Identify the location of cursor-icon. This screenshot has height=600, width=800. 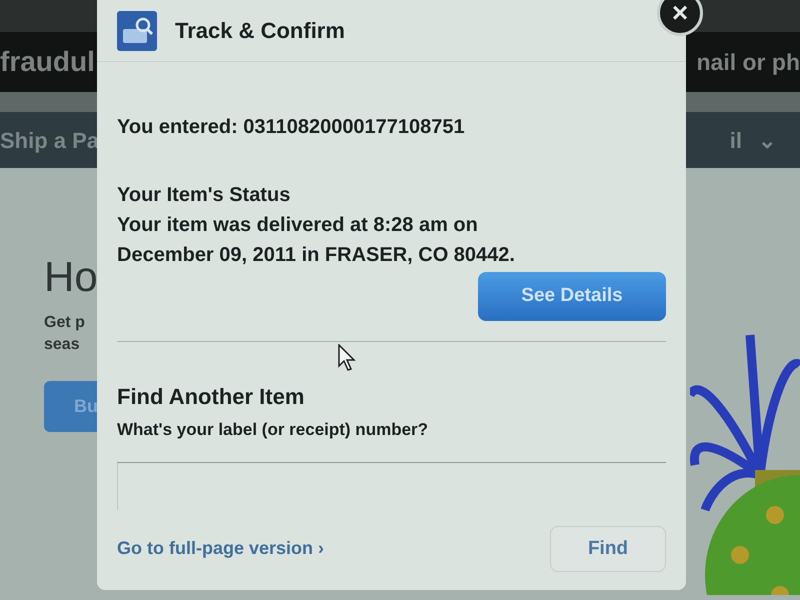
(348, 358).